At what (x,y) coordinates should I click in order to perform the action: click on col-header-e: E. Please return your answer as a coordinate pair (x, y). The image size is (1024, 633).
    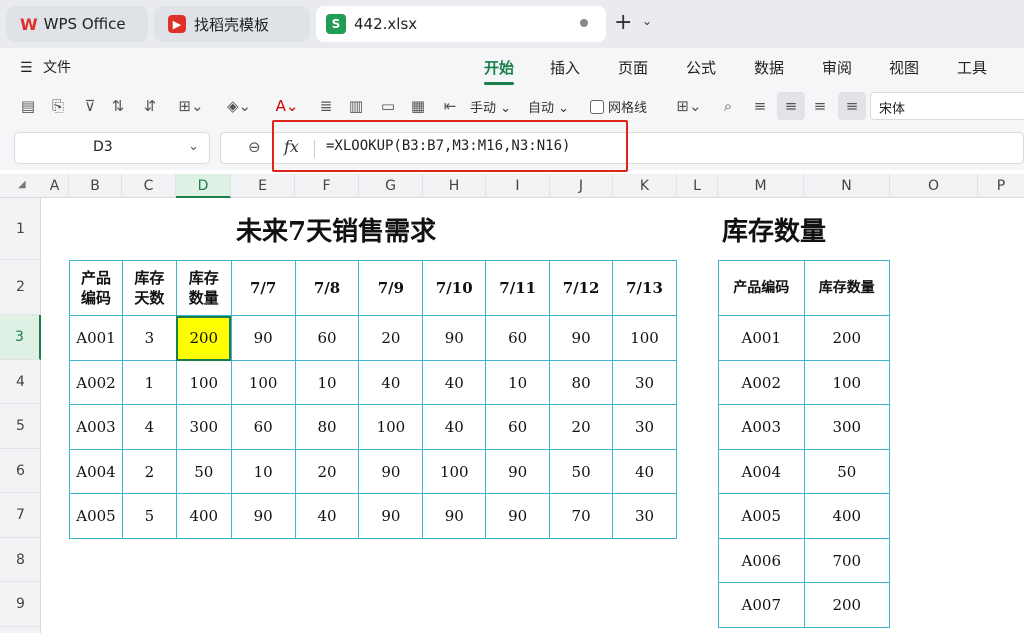
    Looking at the image, I should click on (263, 186).